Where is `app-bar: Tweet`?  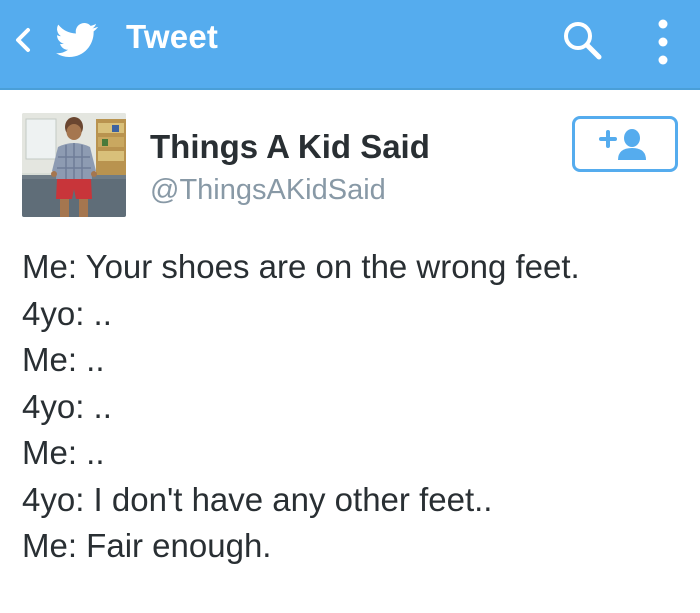
app-bar: Tweet is located at coordinates (350, 45).